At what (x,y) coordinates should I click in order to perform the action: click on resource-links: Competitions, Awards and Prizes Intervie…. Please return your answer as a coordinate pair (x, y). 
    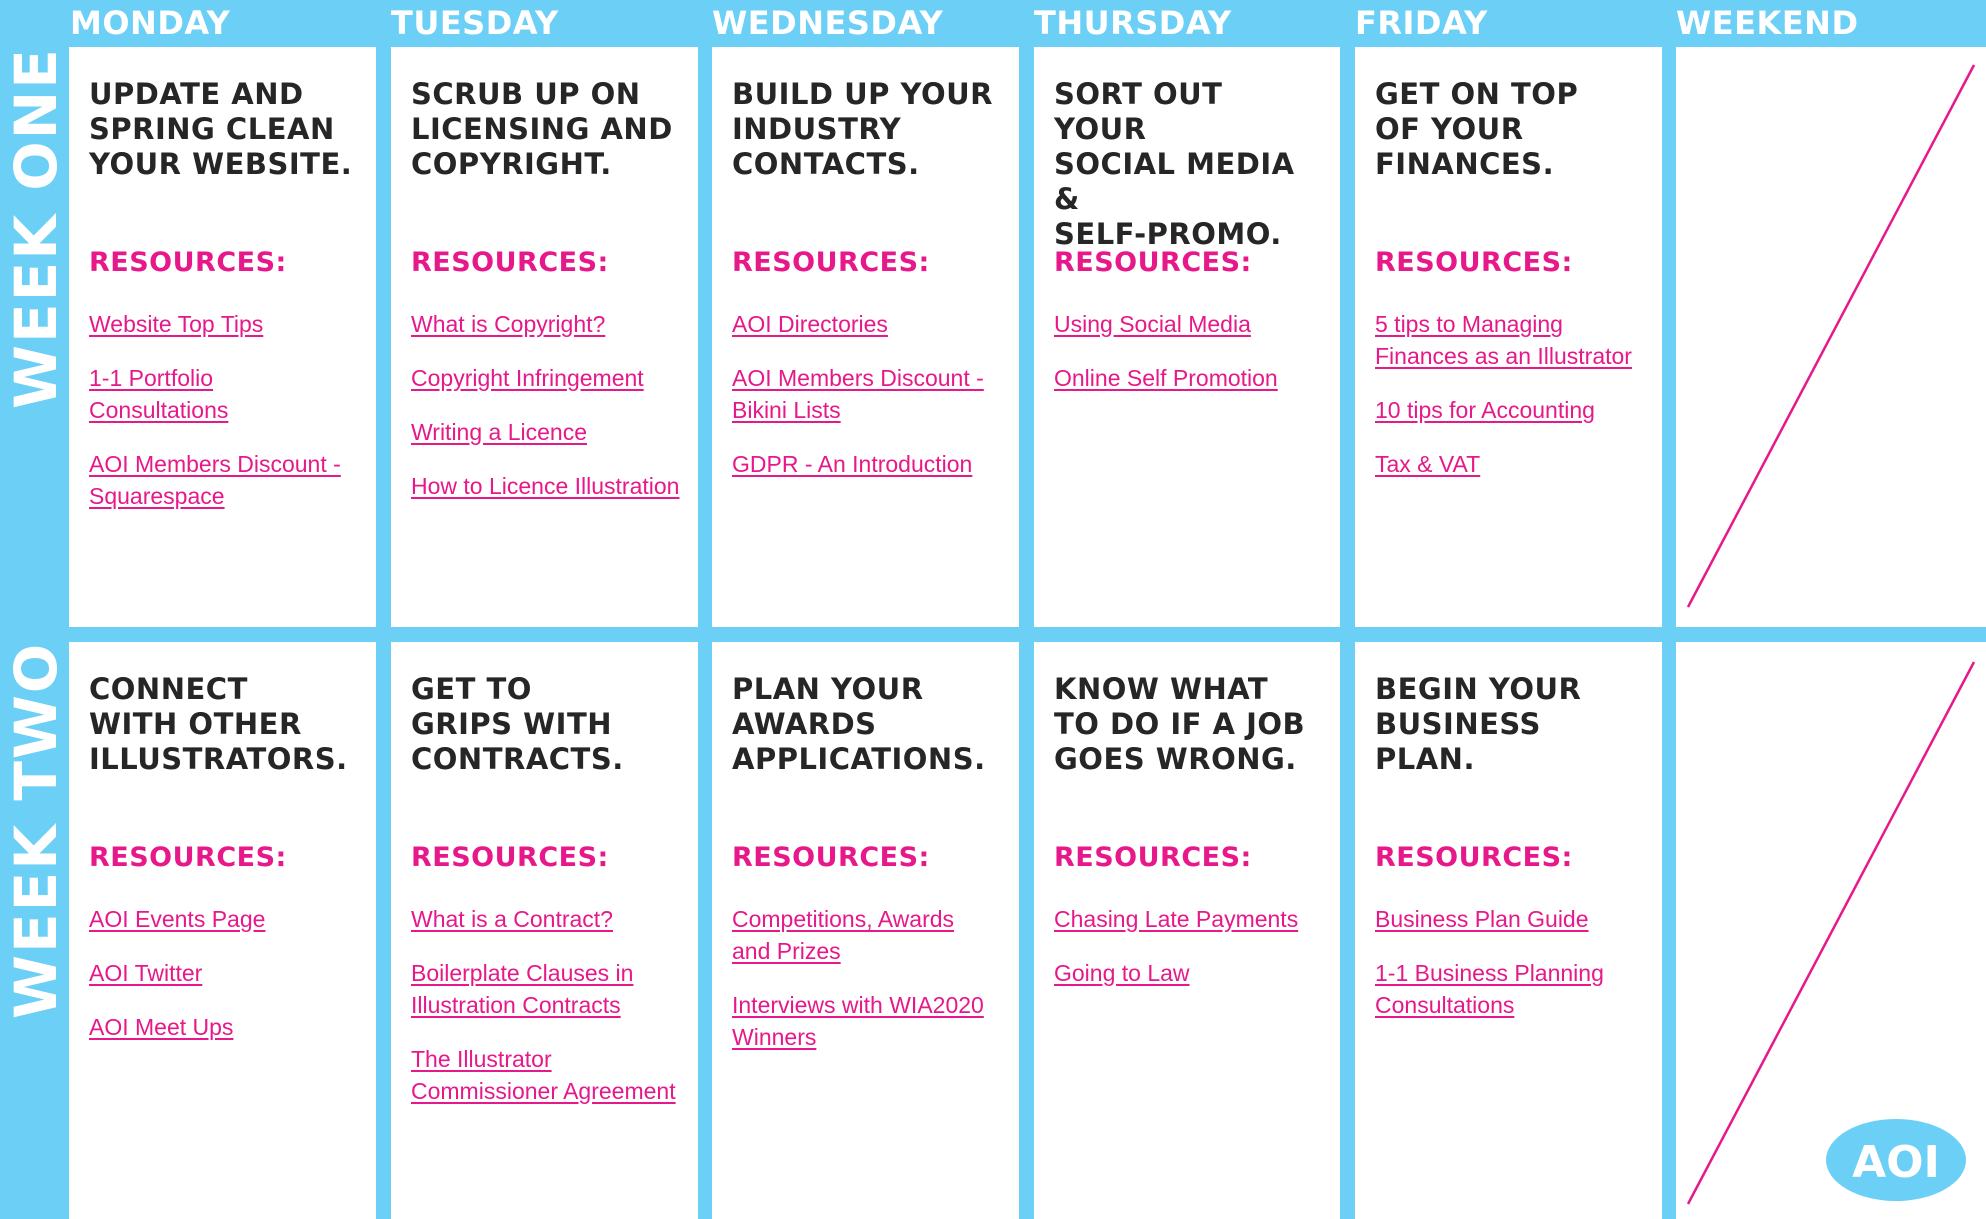
    Looking at the image, I should click on (866, 978).